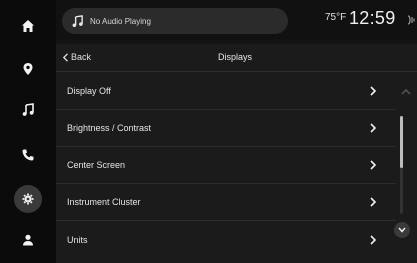 The height and width of the screenshot is (263, 417). I want to click on gear-icon, so click(28, 199).